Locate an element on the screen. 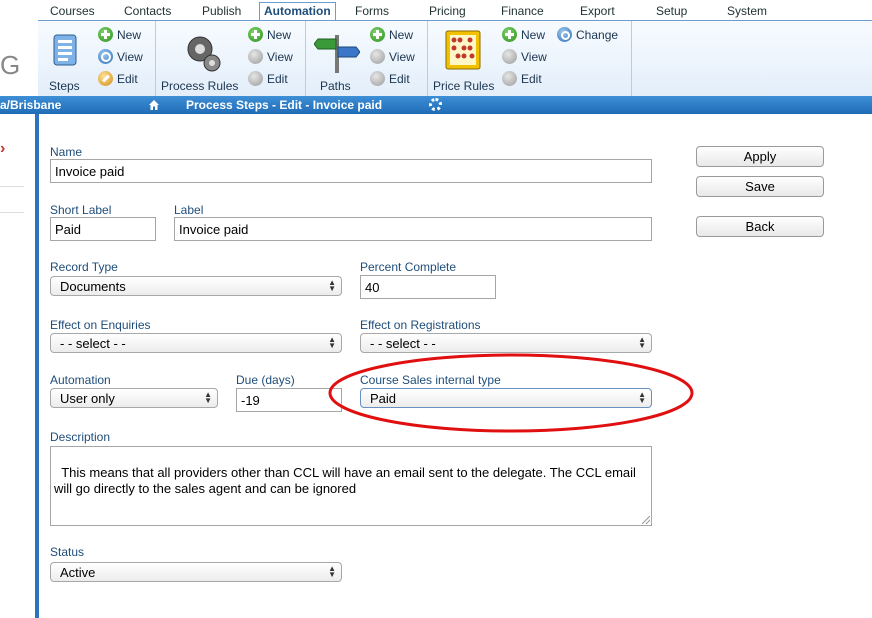  due-days-label: Due (days) is located at coordinates (265, 380).